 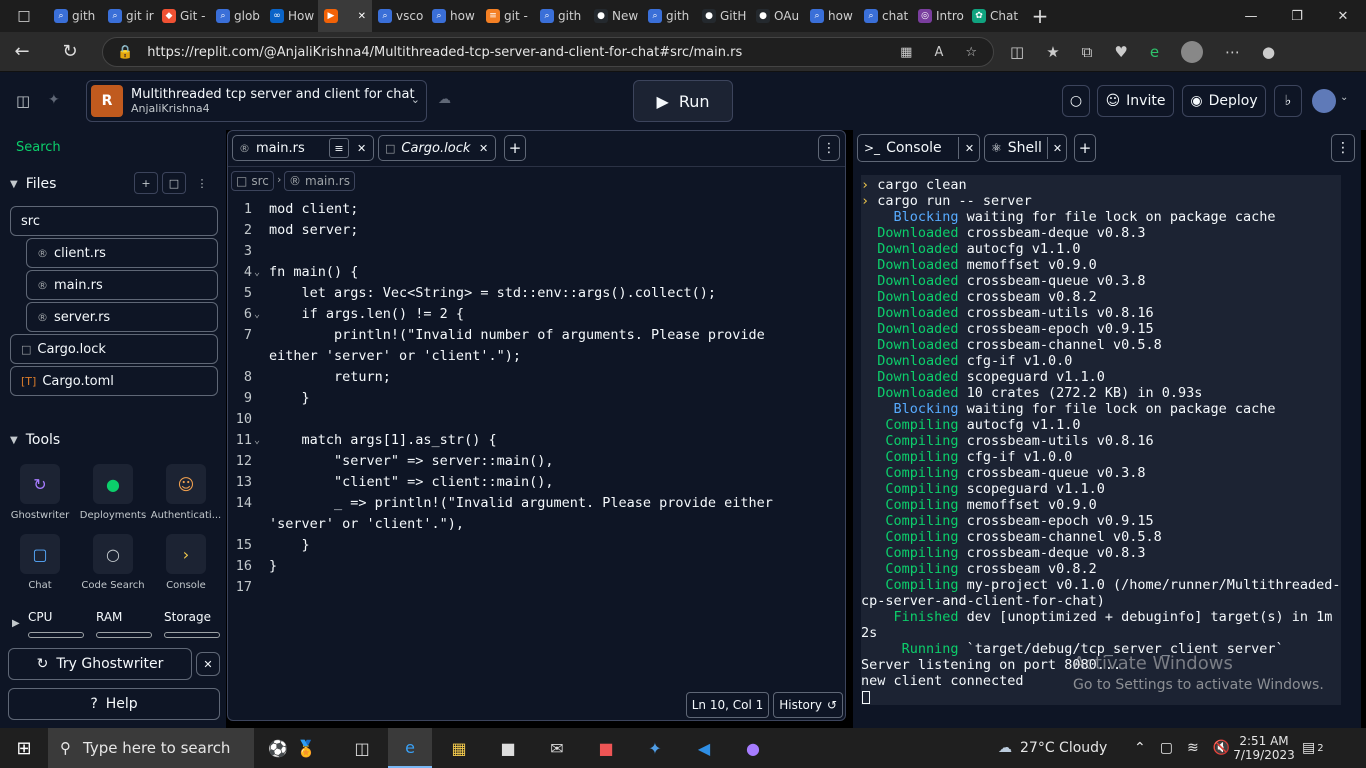 I want to click on notification-center: ▤ 2, so click(x=1313, y=748).